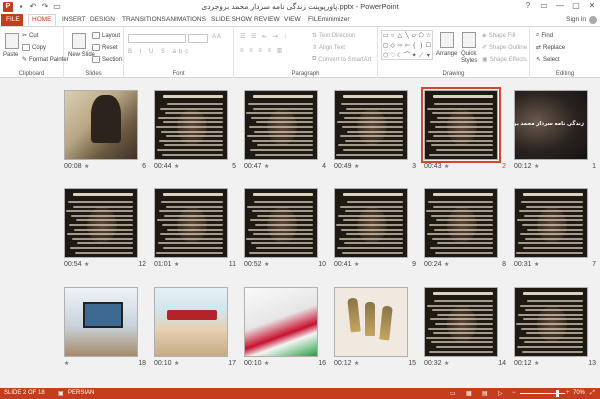 This screenshot has width=600, height=399. What do you see at coordinates (79, 41) in the screenshot?
I see `new-slide-icon` at bounding box center [79, 41].